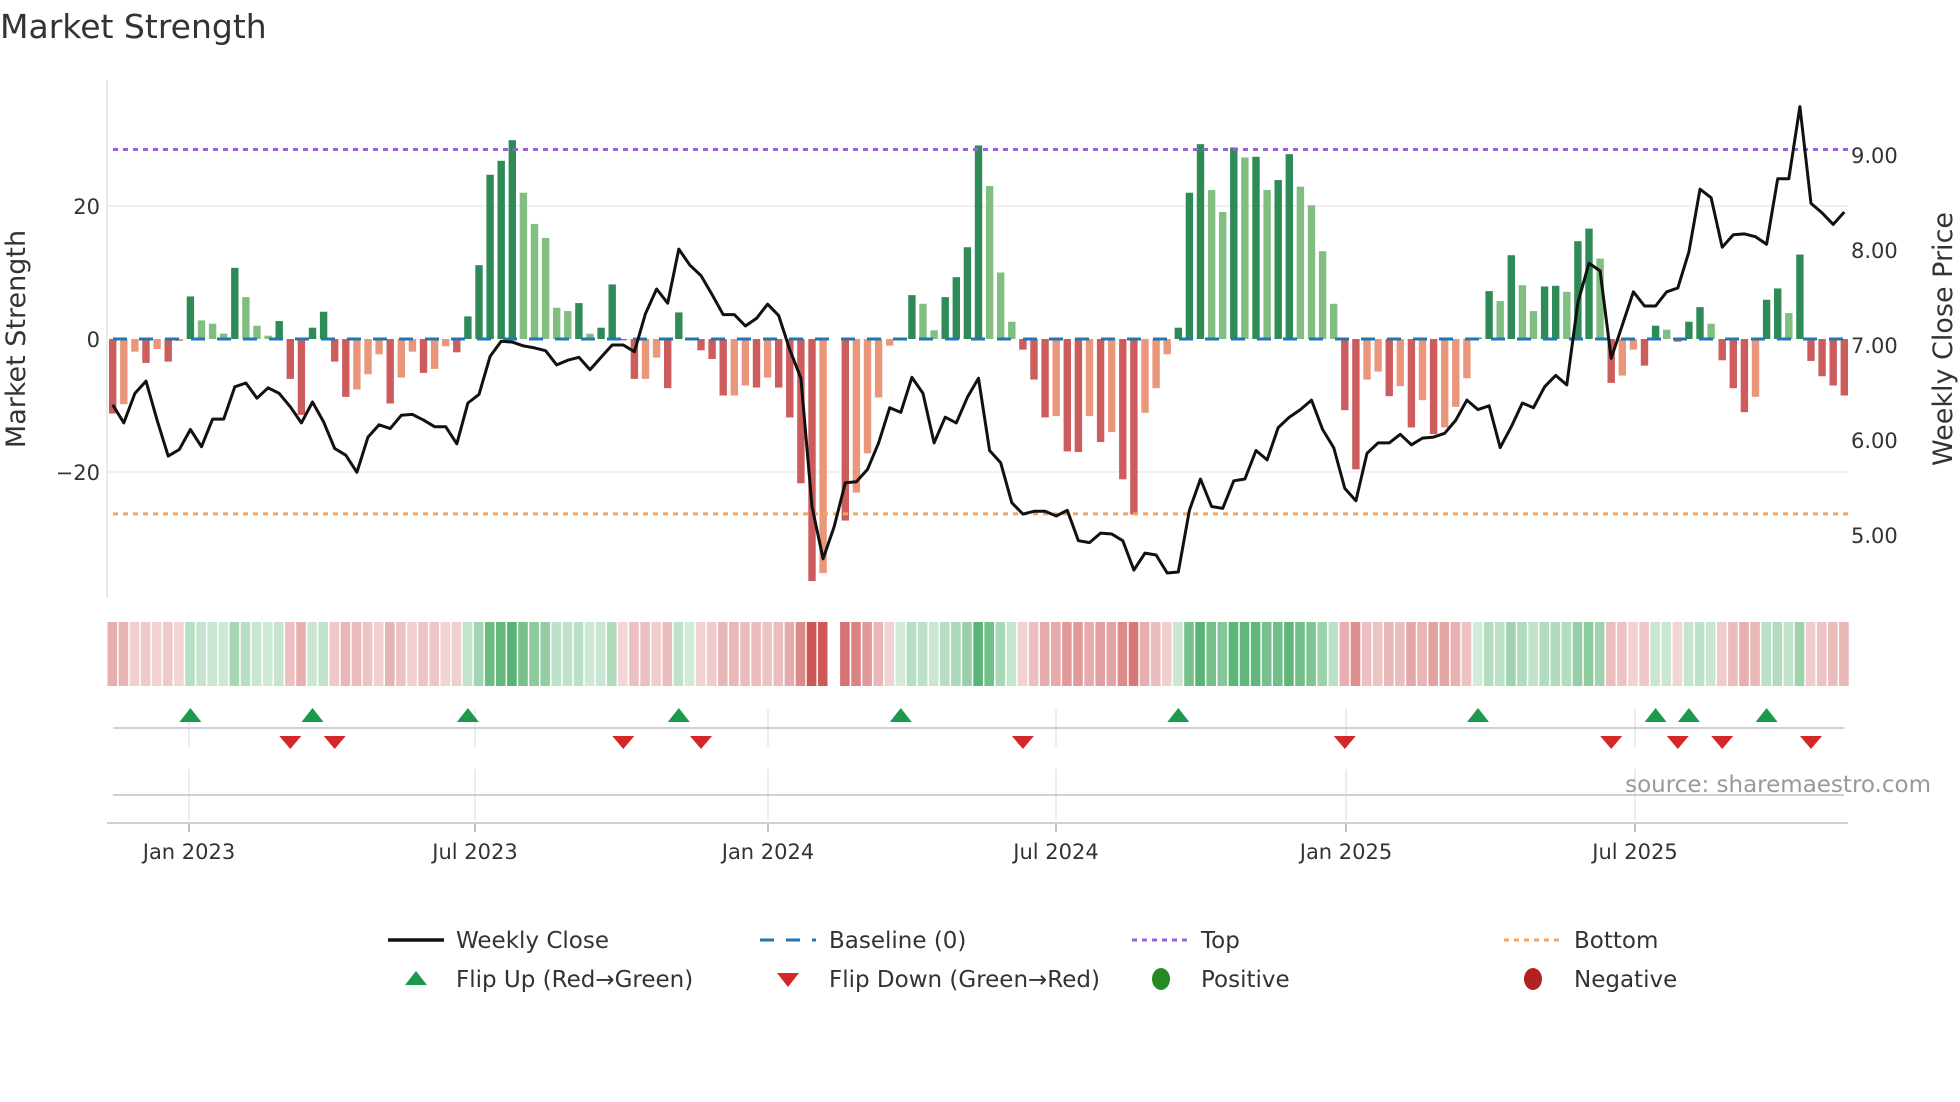 This screenshot has height=1102, width=1960. Describe the element at coordinates (1221, 980) in the screenshot. I see `legend-item-positive: Positive` at that location.